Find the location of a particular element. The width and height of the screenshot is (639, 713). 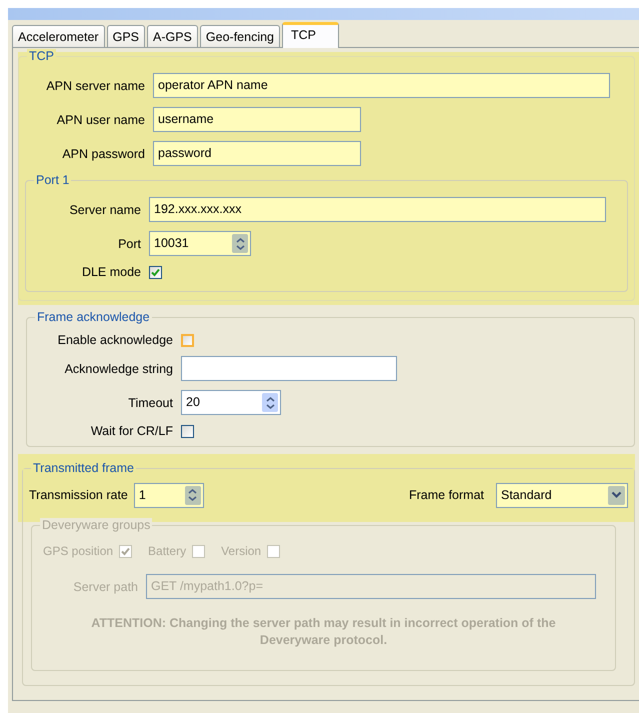

warning-text: ATTENTION: Changing the server path may result in incorrect operation of the Deveryware protocol. is located at coordinates (323, 632).